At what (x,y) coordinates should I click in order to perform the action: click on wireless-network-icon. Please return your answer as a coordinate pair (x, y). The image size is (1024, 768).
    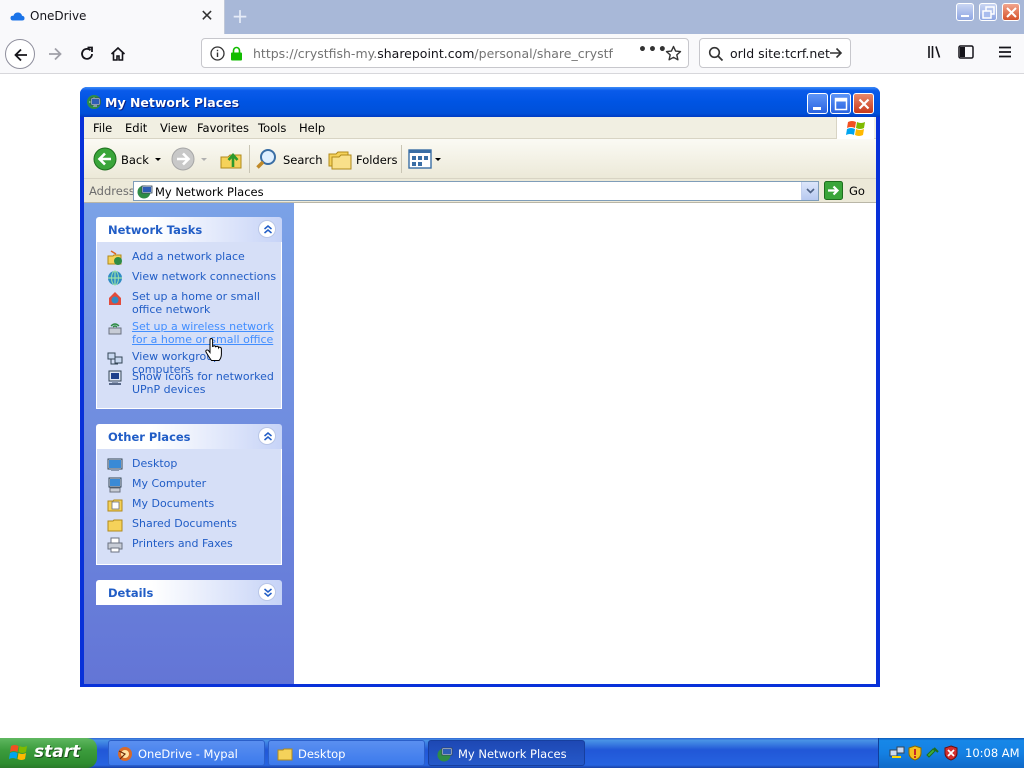
    Looking at the image, I should click on (115, 329).